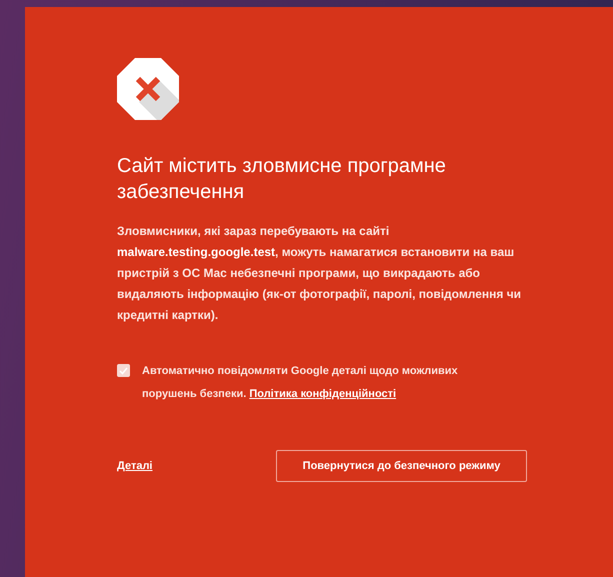  Describe the element at coordinates (123, 370) in the screenshot. I see `report-checkbox` at that location.